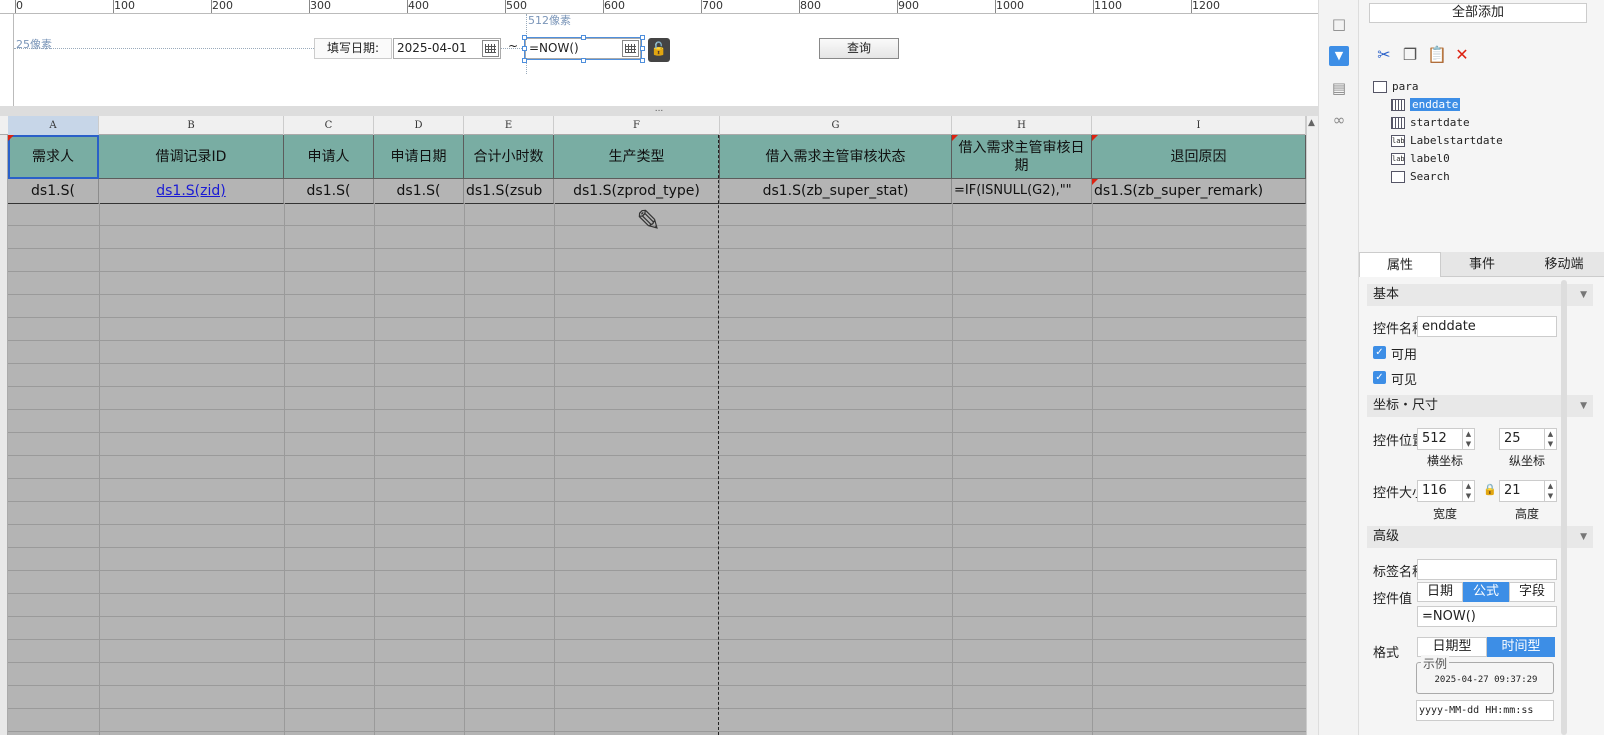  I want to click on tree-item-startdate: startdate, so click(1483, 123).